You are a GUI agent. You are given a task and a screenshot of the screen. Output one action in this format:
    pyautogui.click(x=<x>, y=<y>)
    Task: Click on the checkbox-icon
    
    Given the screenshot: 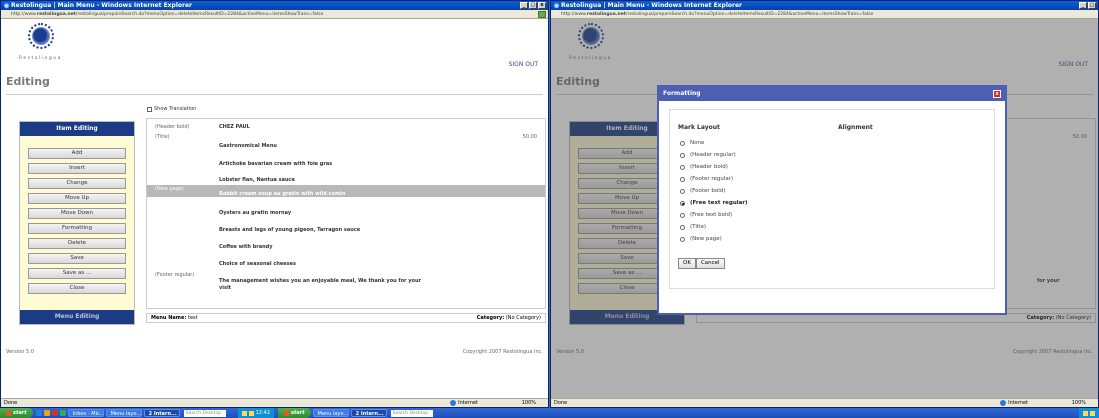 What is the action you would take?
    pyautogui.click(x=149, y=109)
    